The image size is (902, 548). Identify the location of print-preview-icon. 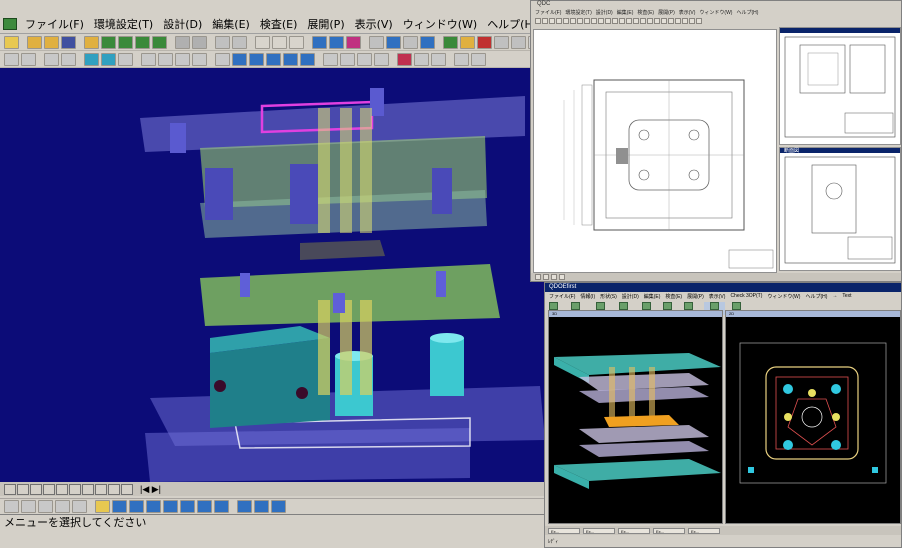
(199, 42).